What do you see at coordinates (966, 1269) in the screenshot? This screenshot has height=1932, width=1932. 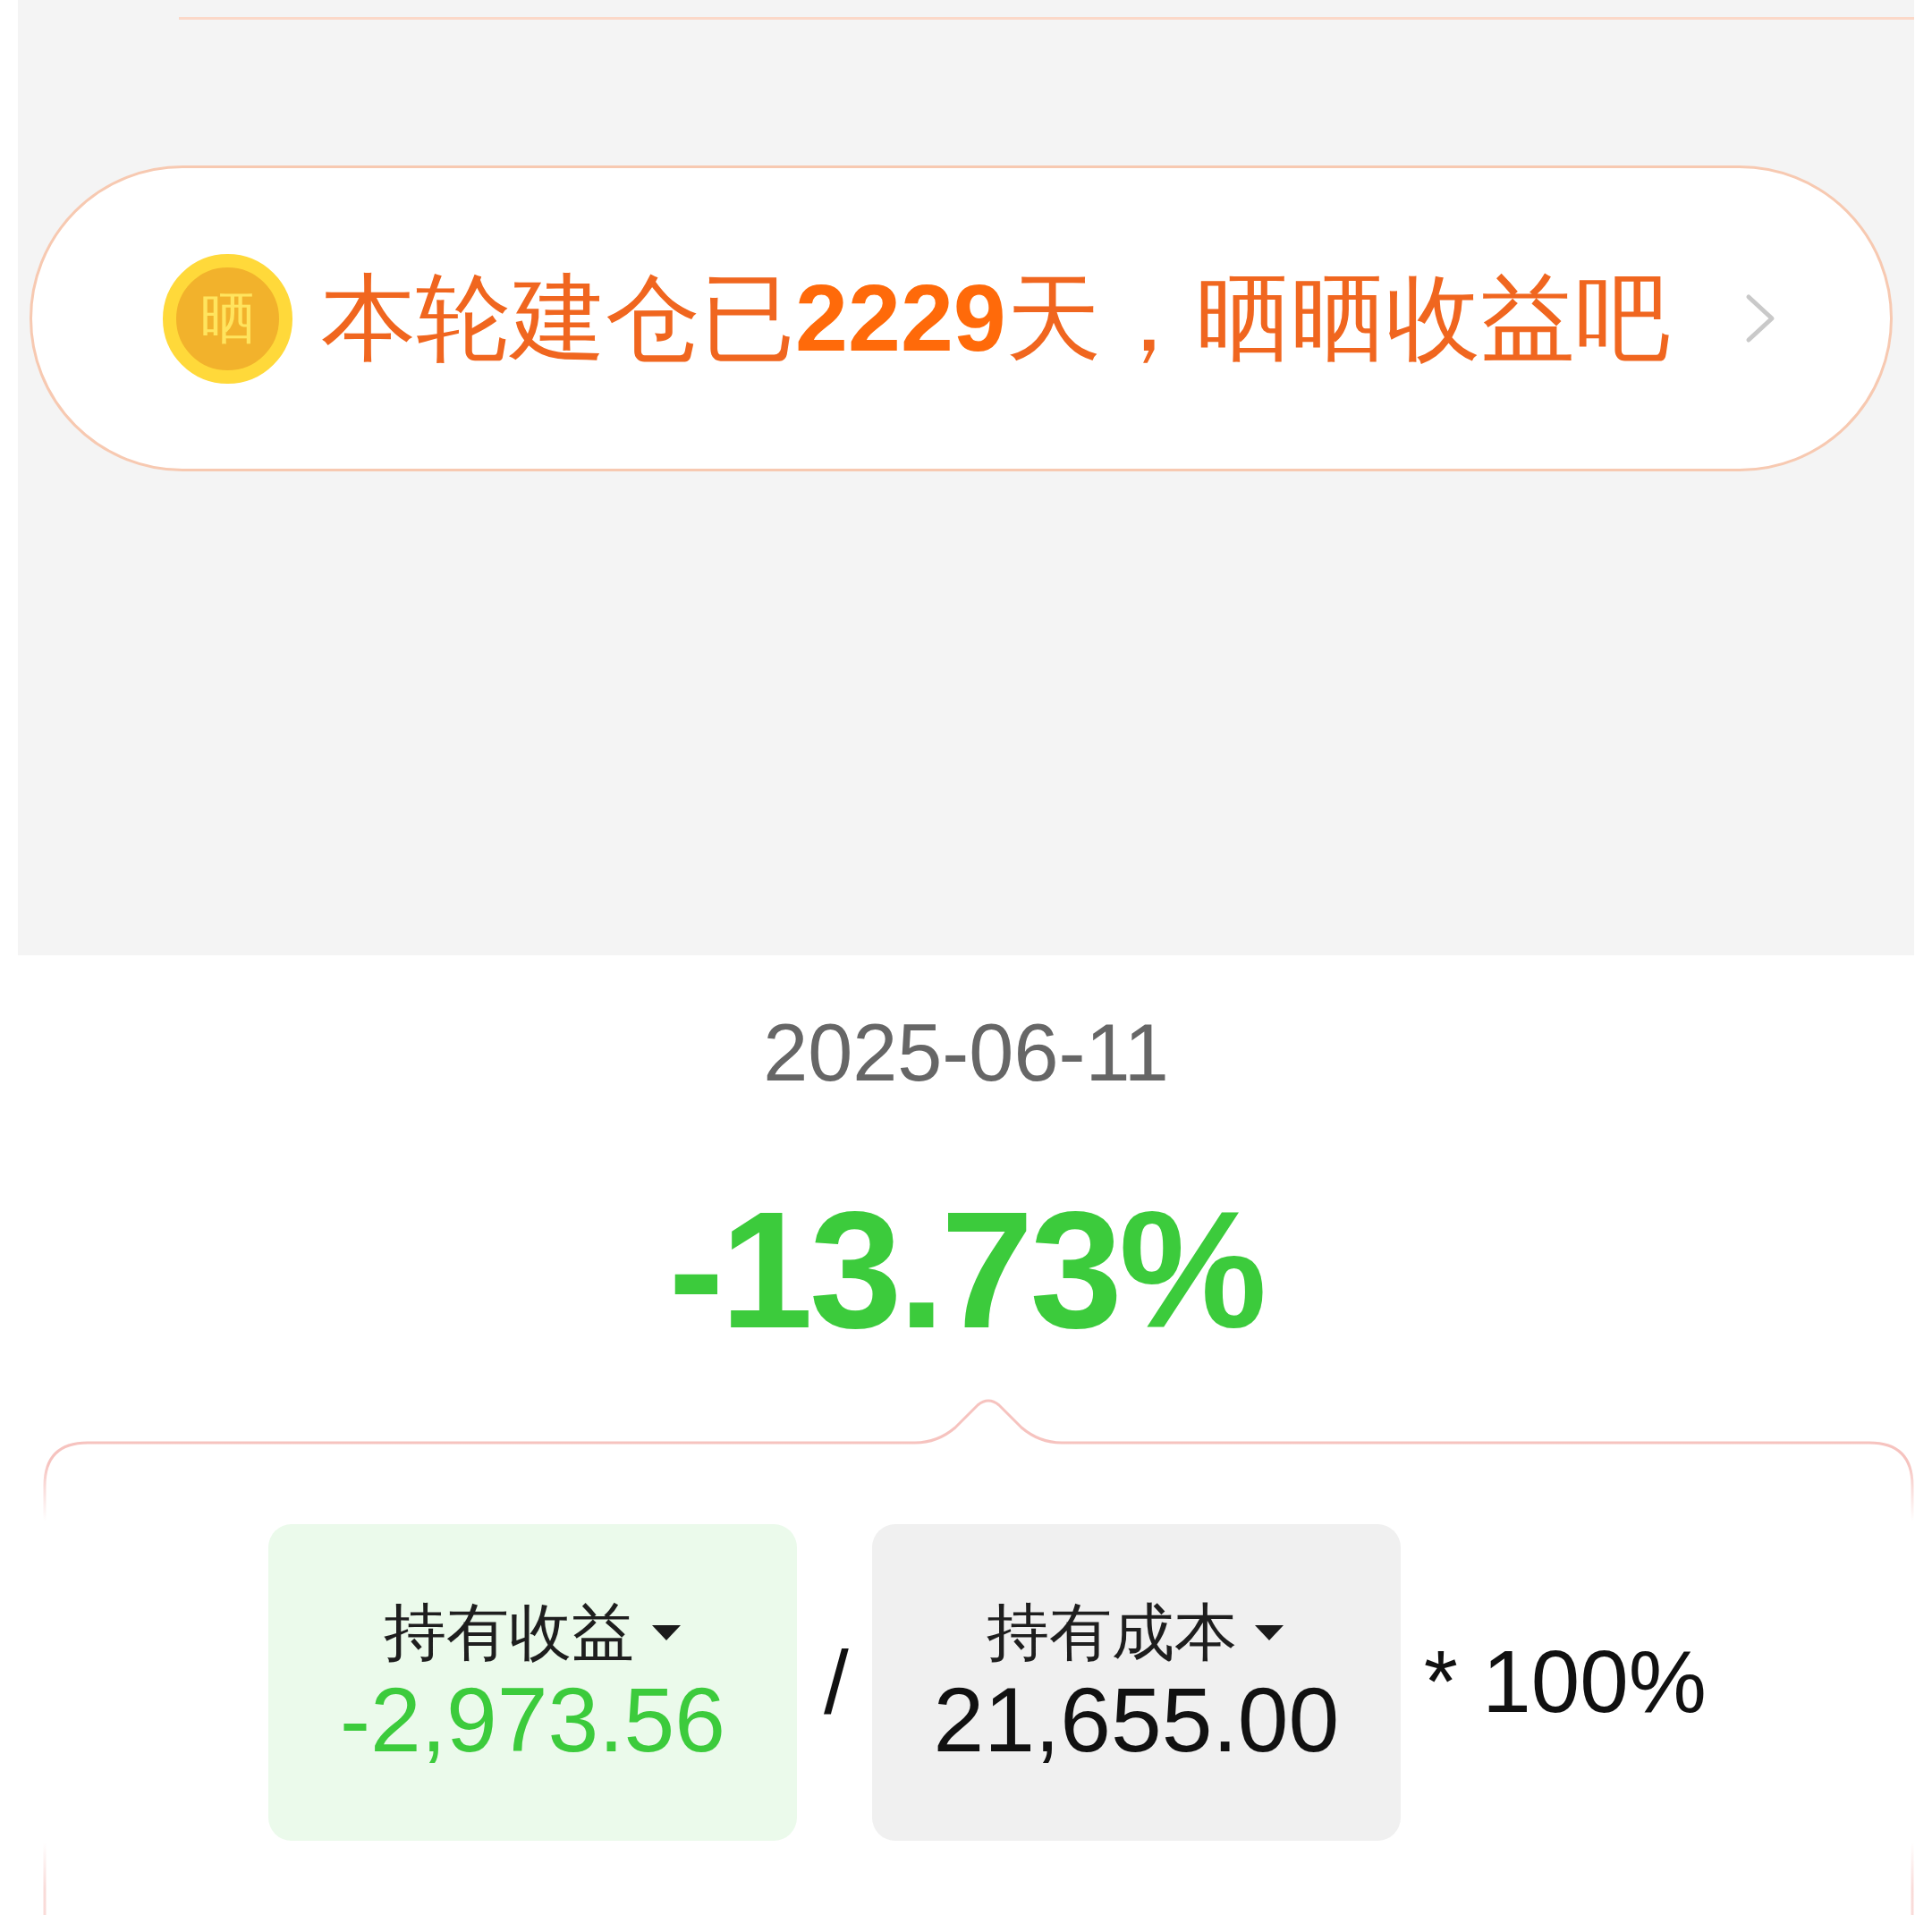 I see `return-rate: -13.73%` at bounding box center [966, 1269].